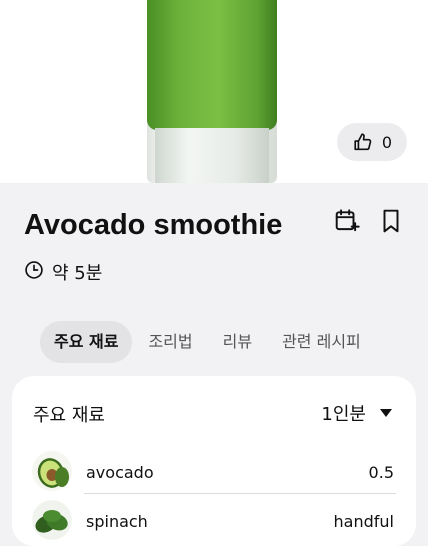 Image resolution: width=428 pixels, height=546 pixels. Describe the element at coordinates (153, 225) in the screenshot. I see `recipe-title: Avocado smoothie` at that location.